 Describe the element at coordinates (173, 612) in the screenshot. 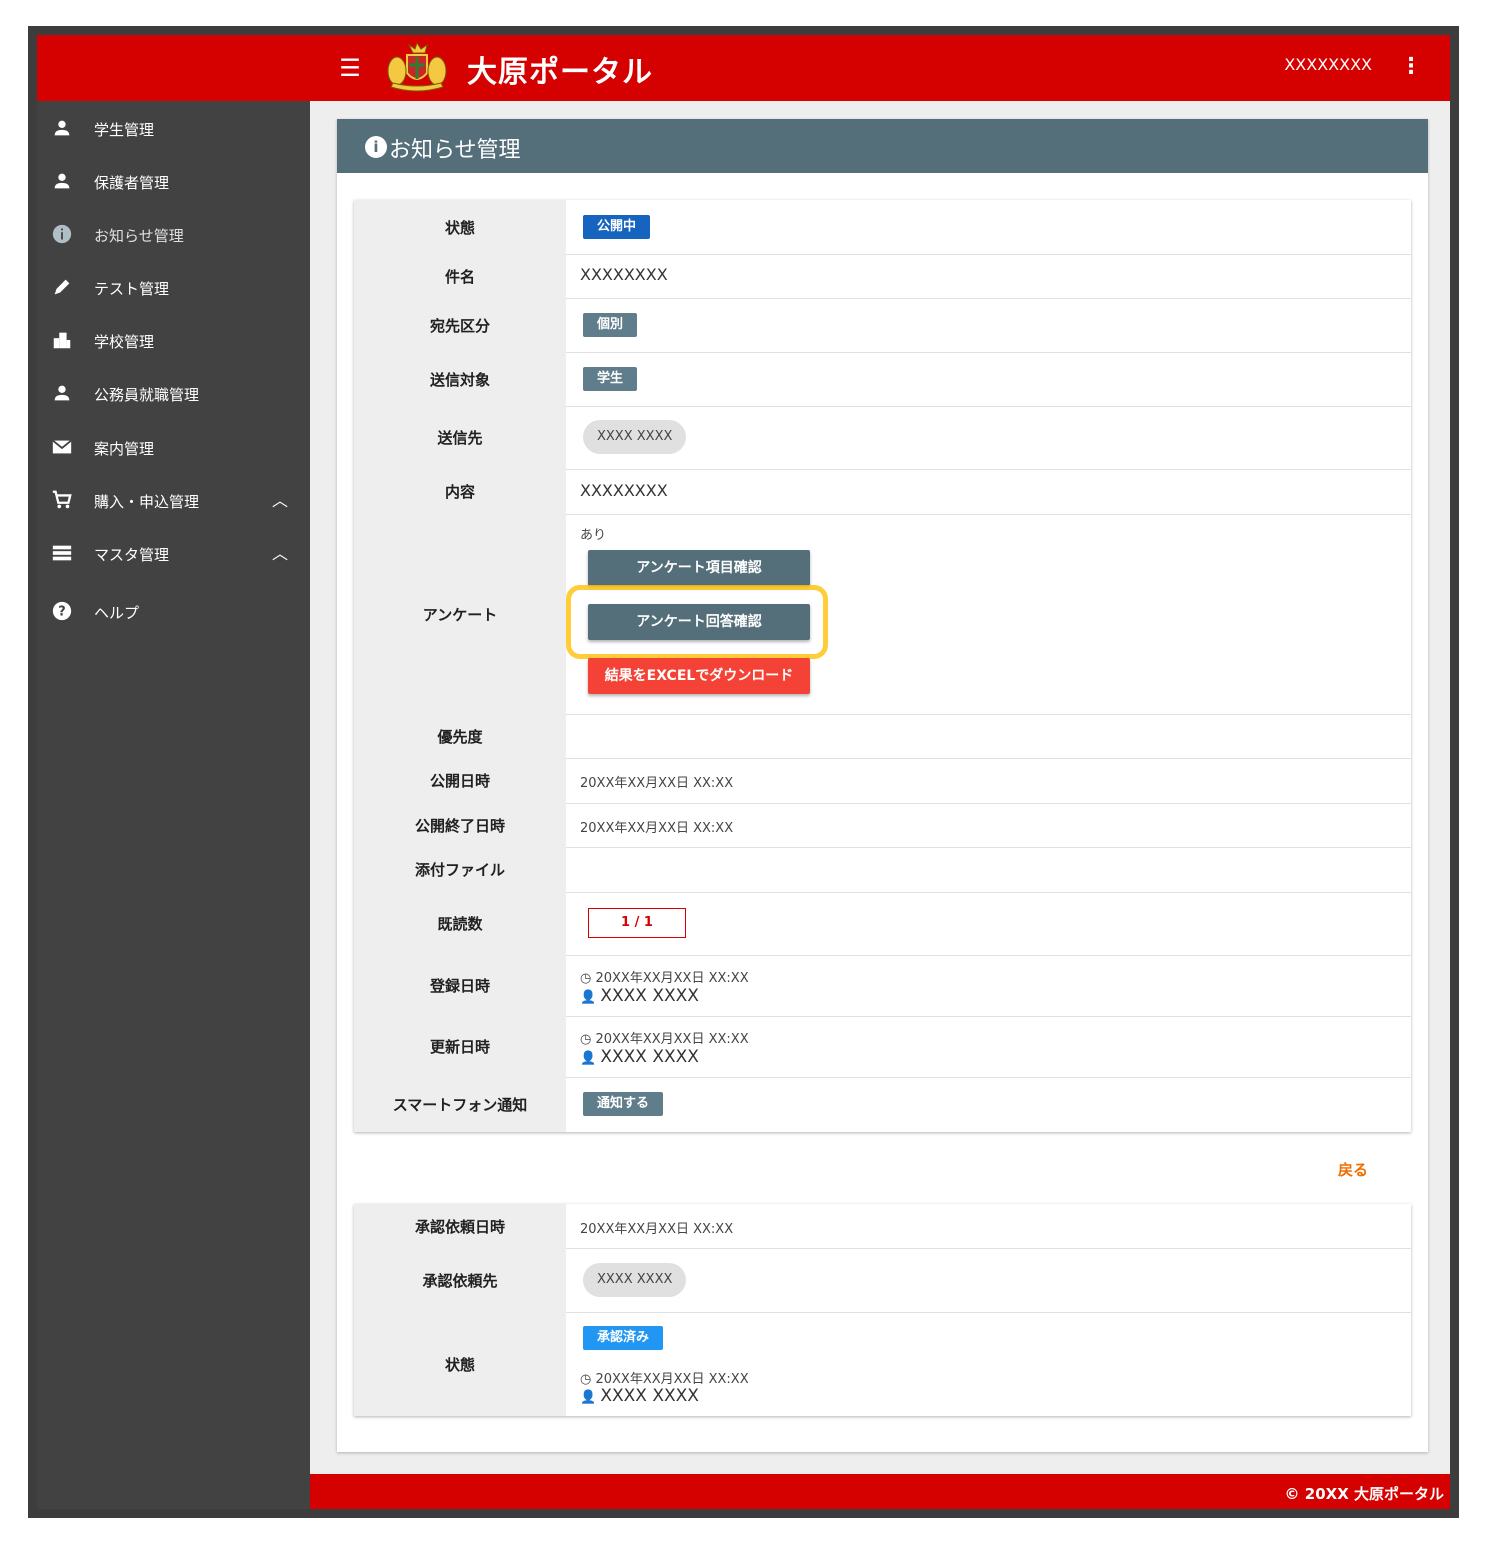

I see `sidebar-item-help: ? ヘルプ` at that location.